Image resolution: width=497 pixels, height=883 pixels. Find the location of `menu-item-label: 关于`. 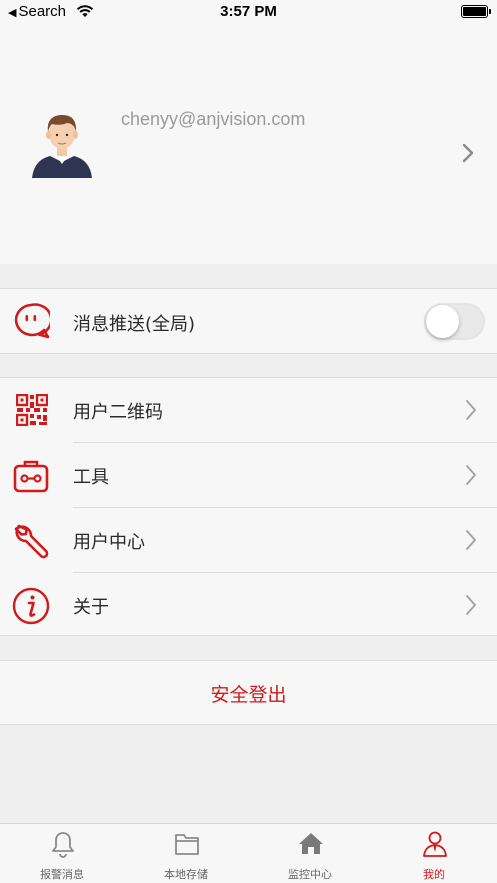

menu-item-label: 关于 is located at coordinates (91, 607).